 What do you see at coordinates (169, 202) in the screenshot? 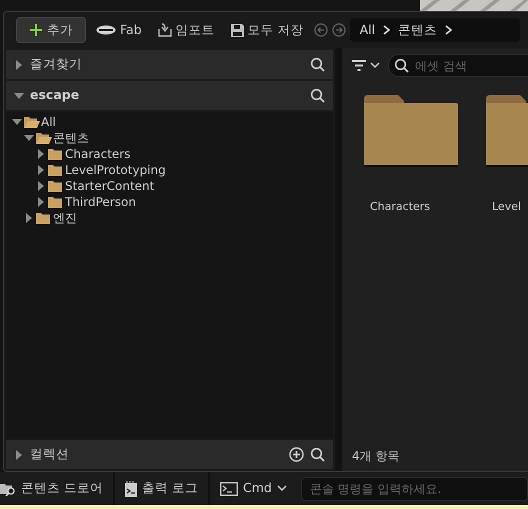
I see `tree-item: ThirdPerson` at bounding box center [169, 202].